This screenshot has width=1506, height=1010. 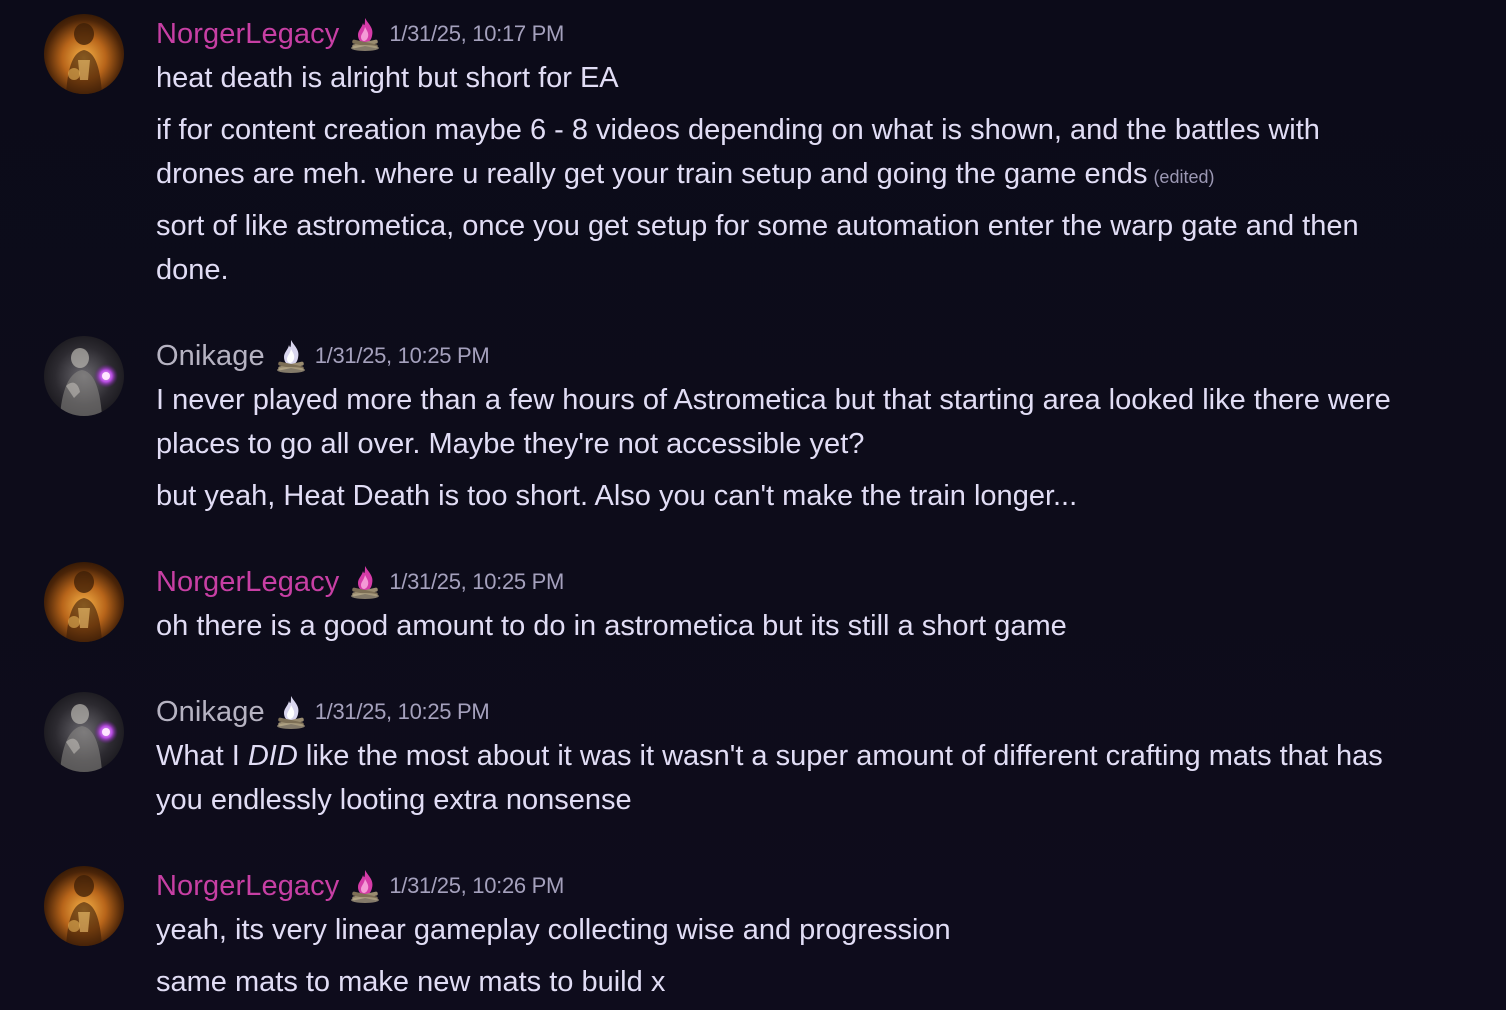 What do you see at coordinates (202, 756) in the screenshot?
I see `message-text-part: What I` at bounding box center [202, 756].